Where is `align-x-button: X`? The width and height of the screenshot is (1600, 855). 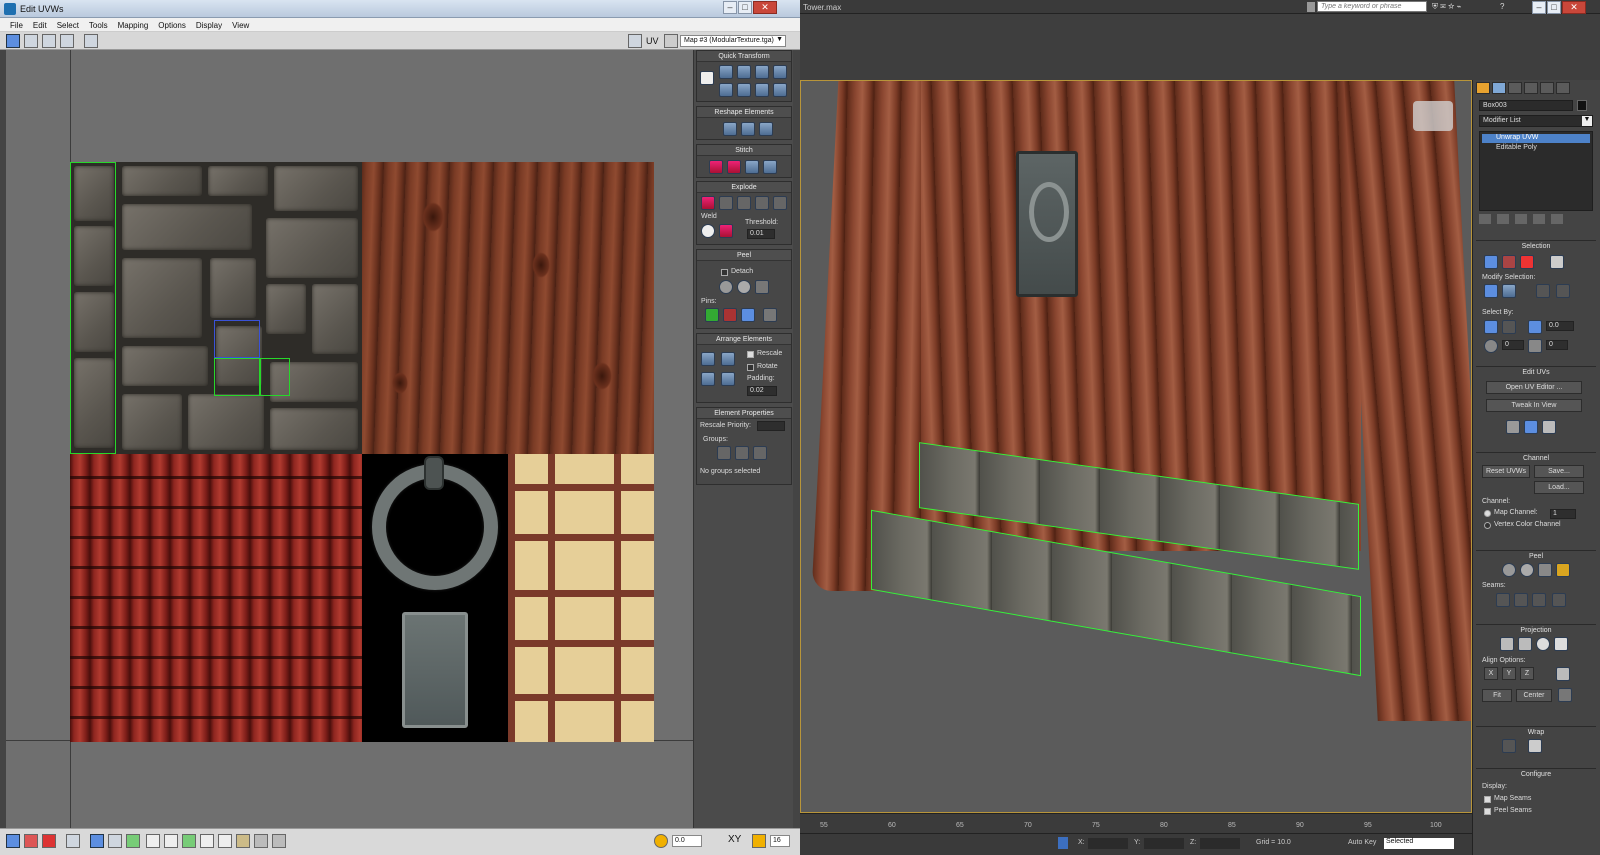
align-x-button: X is located at coordinates (1491, 673).